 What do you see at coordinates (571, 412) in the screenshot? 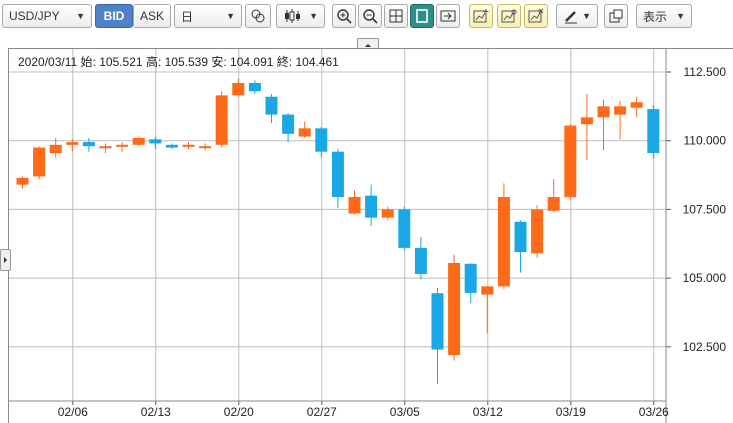
I see `x-tick-label: 03/19` at bounding box center [571, 412].